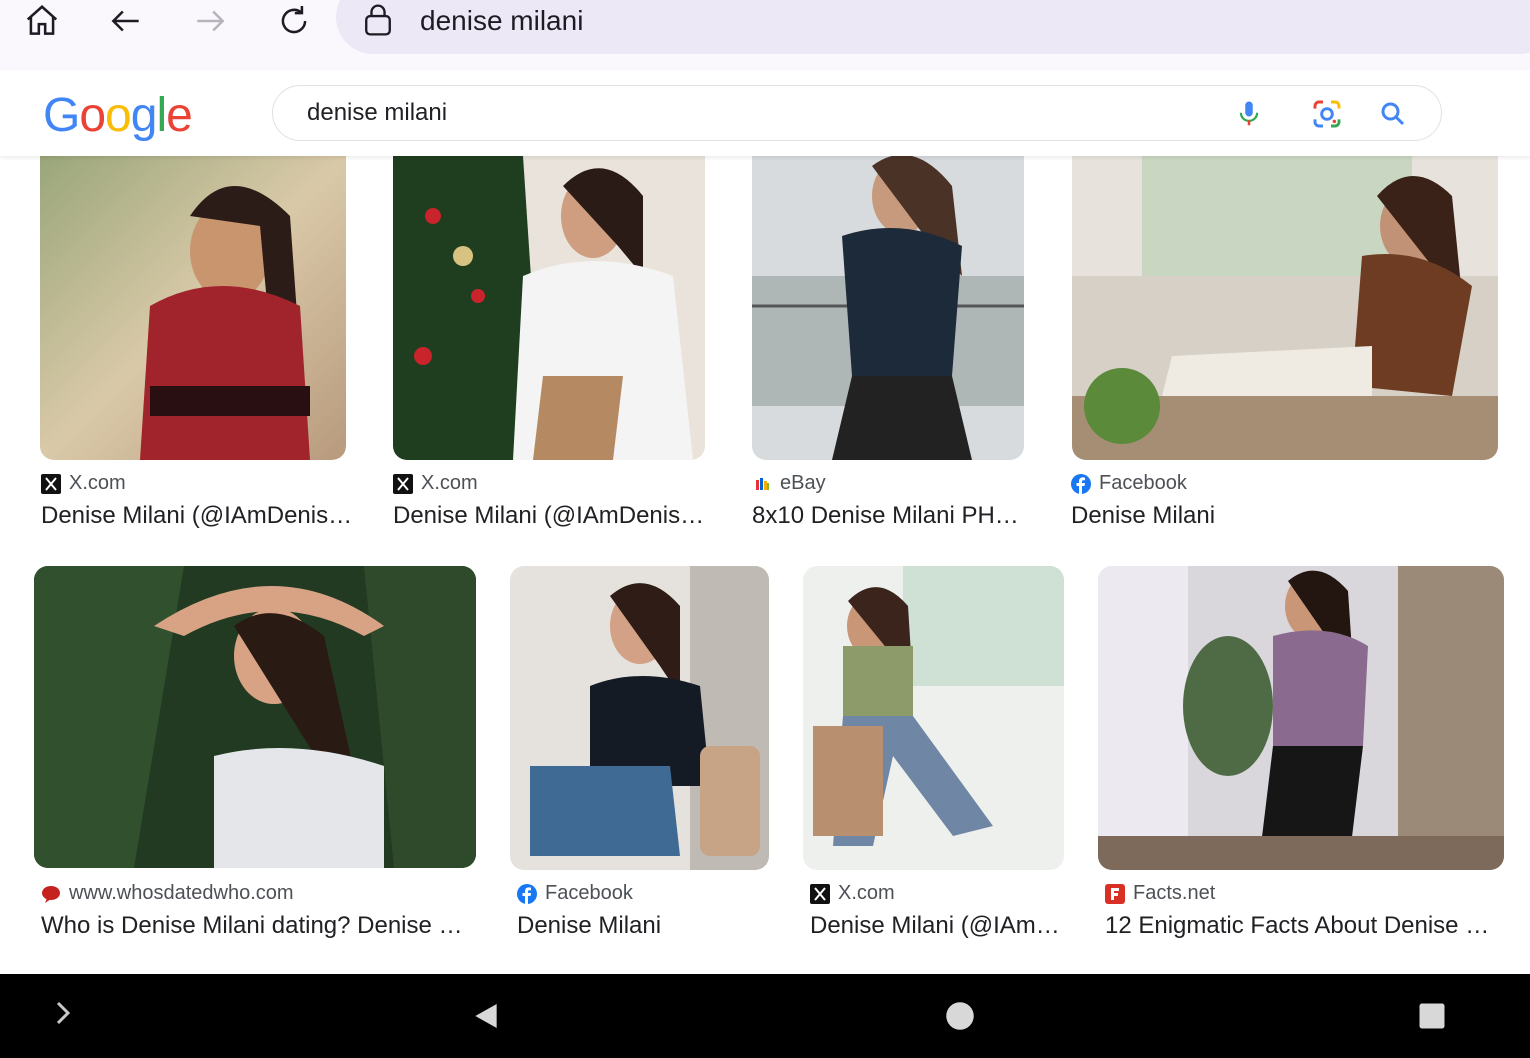 Image resolution: width=1530 pixels, height=1058 pixels. Describe the element at coordinates (1393, 114) in the screenshot. I see `search-icon` at that location.